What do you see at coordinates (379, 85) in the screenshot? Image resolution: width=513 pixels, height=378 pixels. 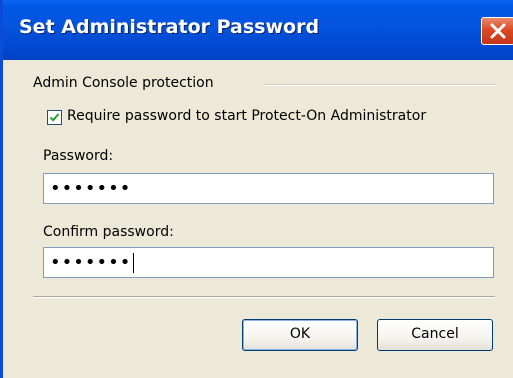 I see `group-divider` at bounding box center [379, 85].